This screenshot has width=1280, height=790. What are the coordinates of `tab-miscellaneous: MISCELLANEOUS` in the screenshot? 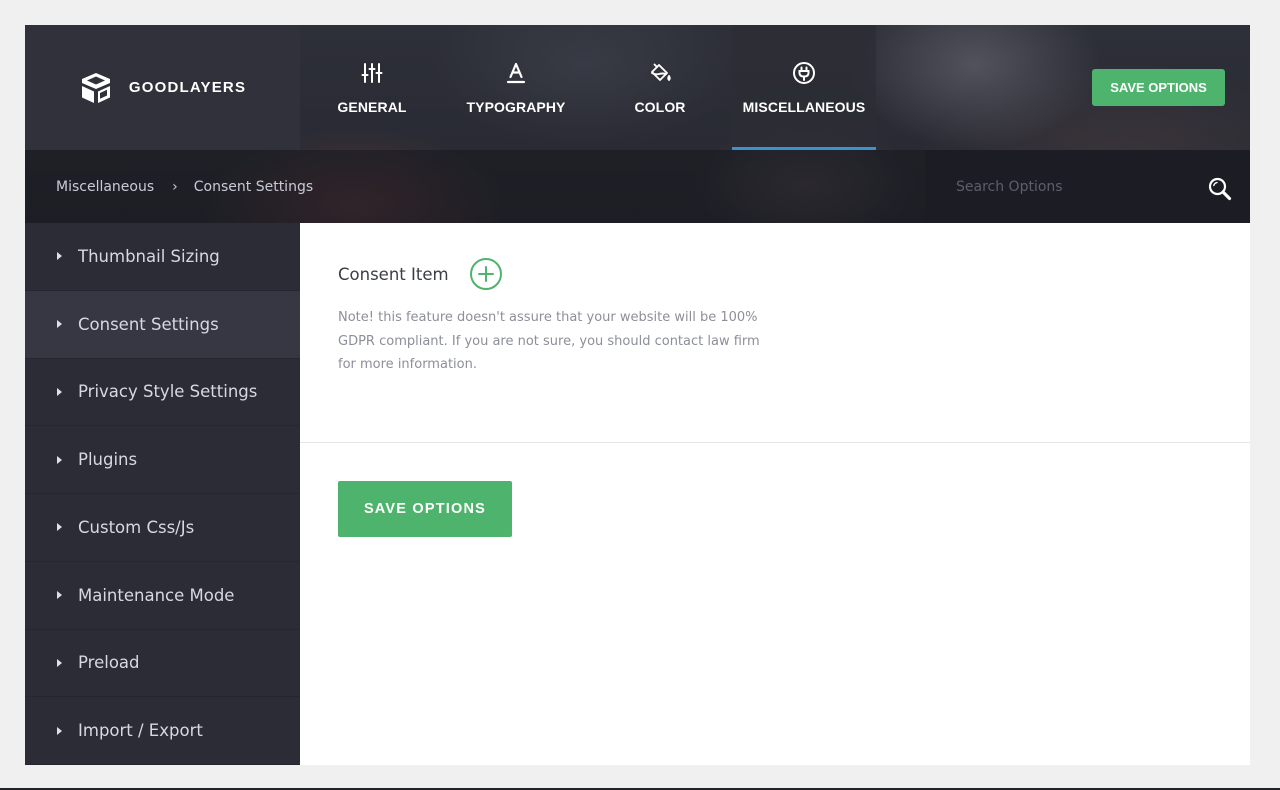 It's located at (804, 87).